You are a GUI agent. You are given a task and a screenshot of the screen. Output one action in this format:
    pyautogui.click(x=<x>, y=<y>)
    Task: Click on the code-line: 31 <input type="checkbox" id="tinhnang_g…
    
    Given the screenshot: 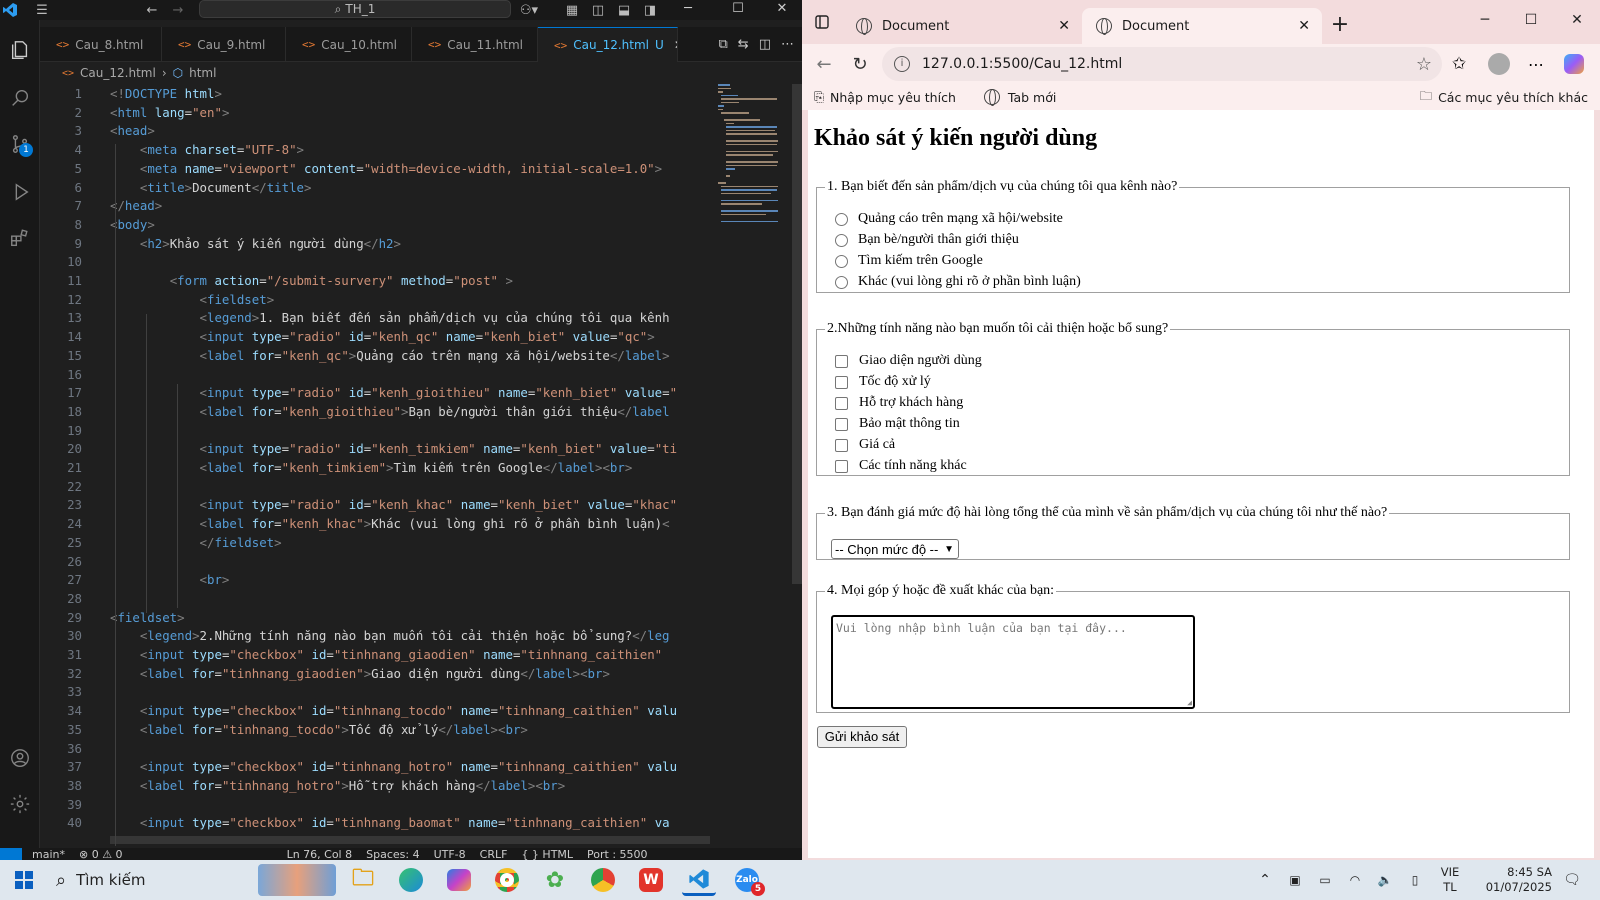 What is the action you would take?
    pyautogui.click(x=375, y=654)
    